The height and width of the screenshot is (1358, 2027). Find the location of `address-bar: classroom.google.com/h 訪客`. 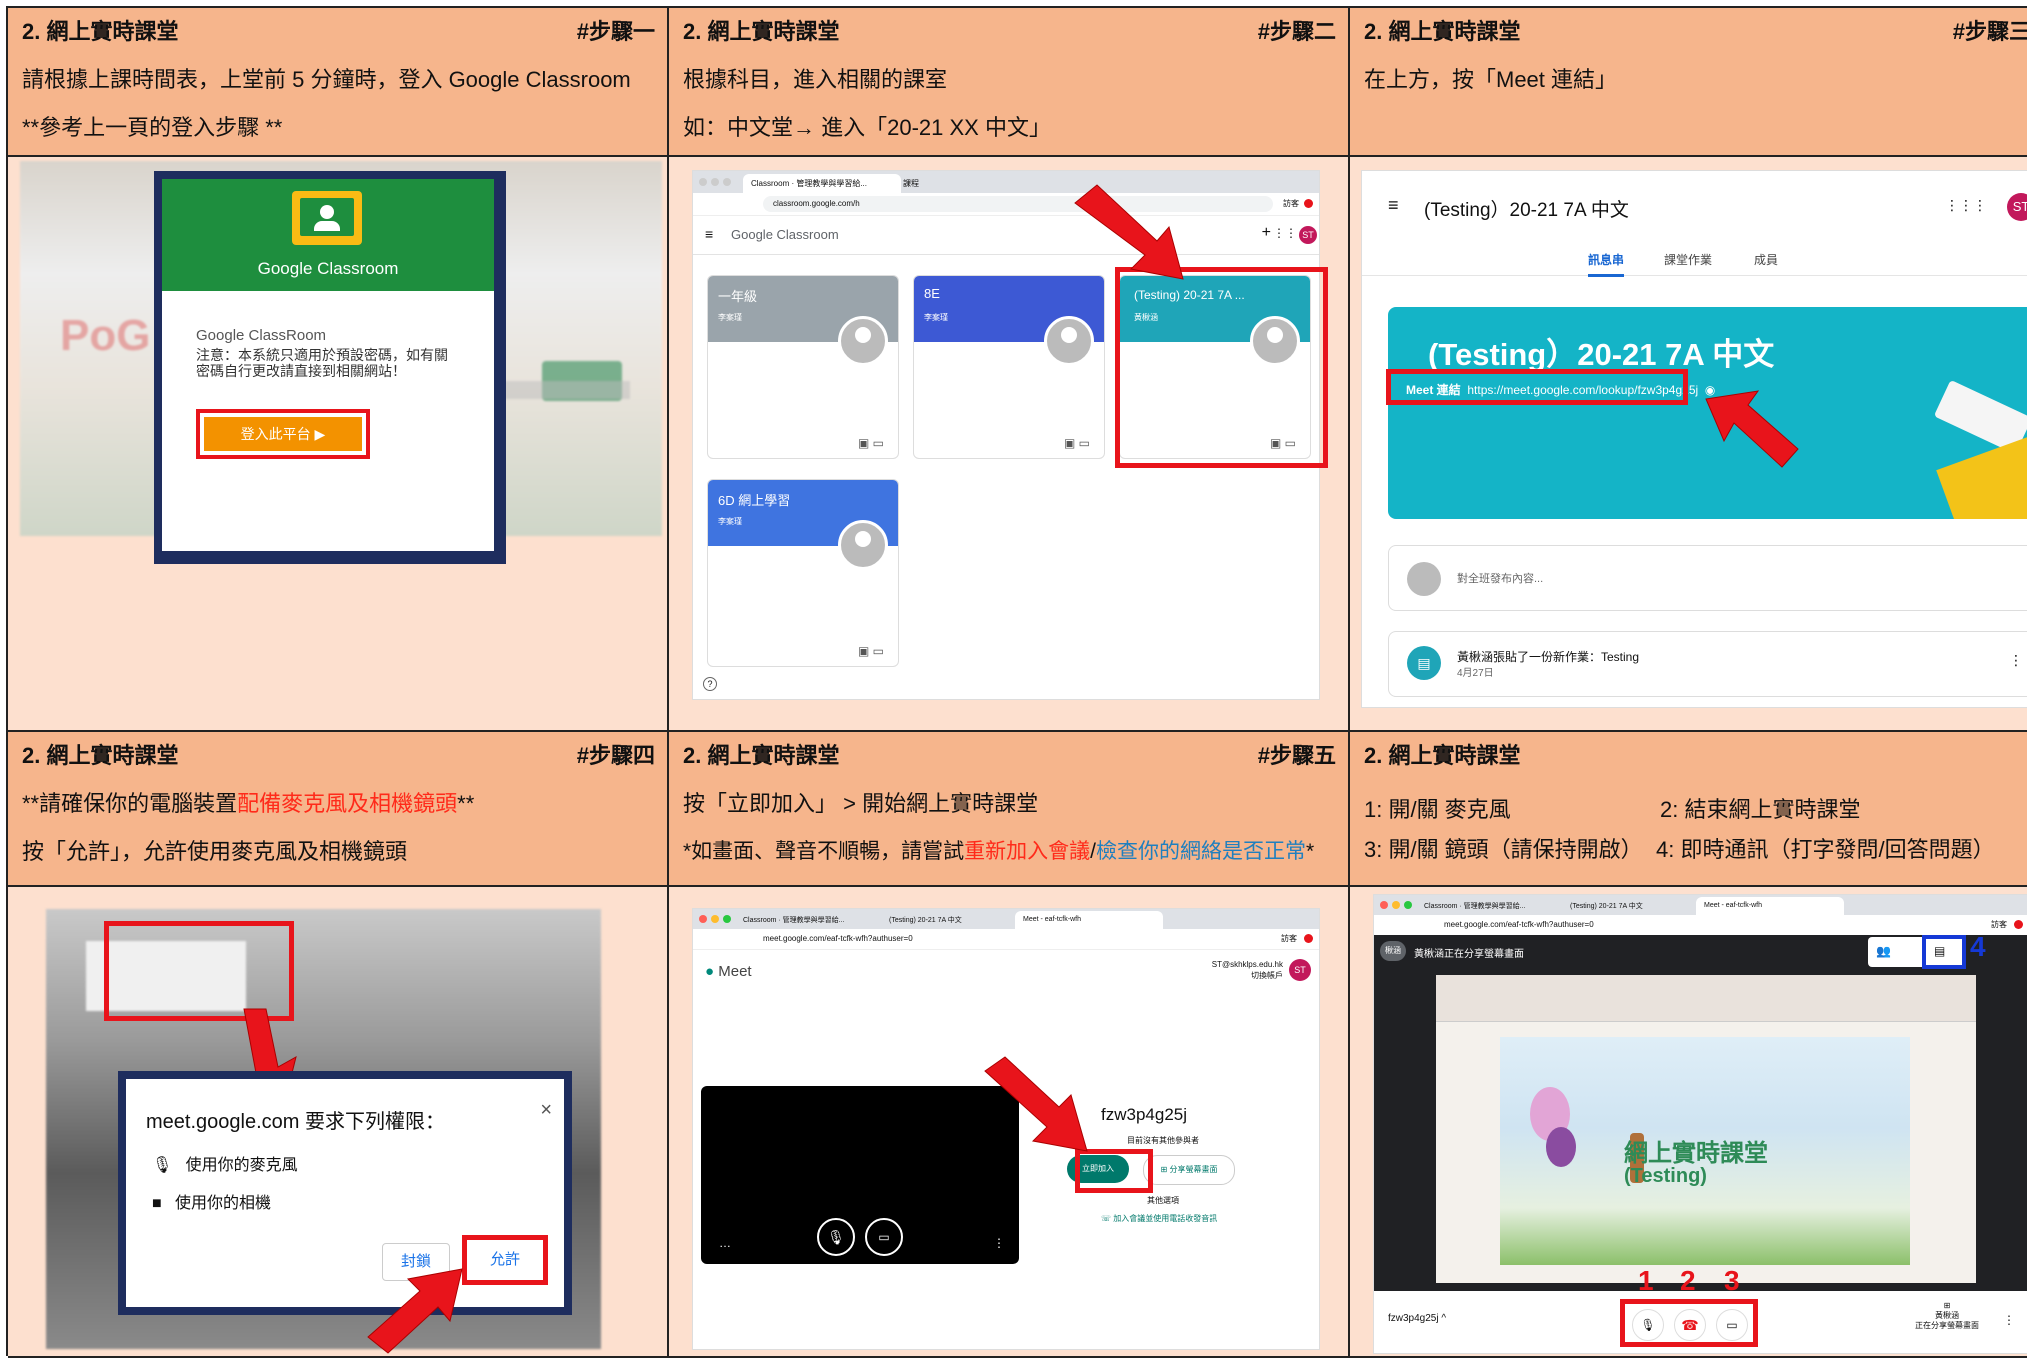

address-bar: classroom.google.com/h 訪客 is located at coordinates (1006, 204).